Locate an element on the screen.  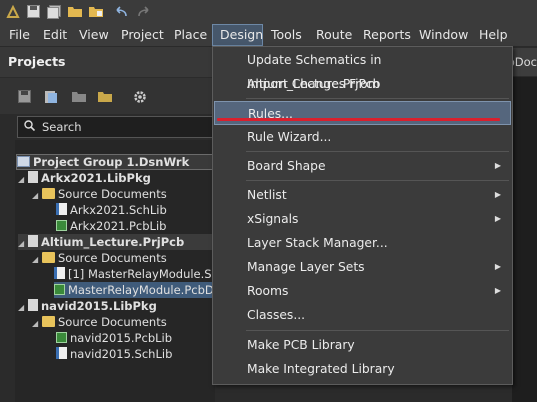
menu-item-xsignals: xSignals ▶ is located at coordinates (362, 219).